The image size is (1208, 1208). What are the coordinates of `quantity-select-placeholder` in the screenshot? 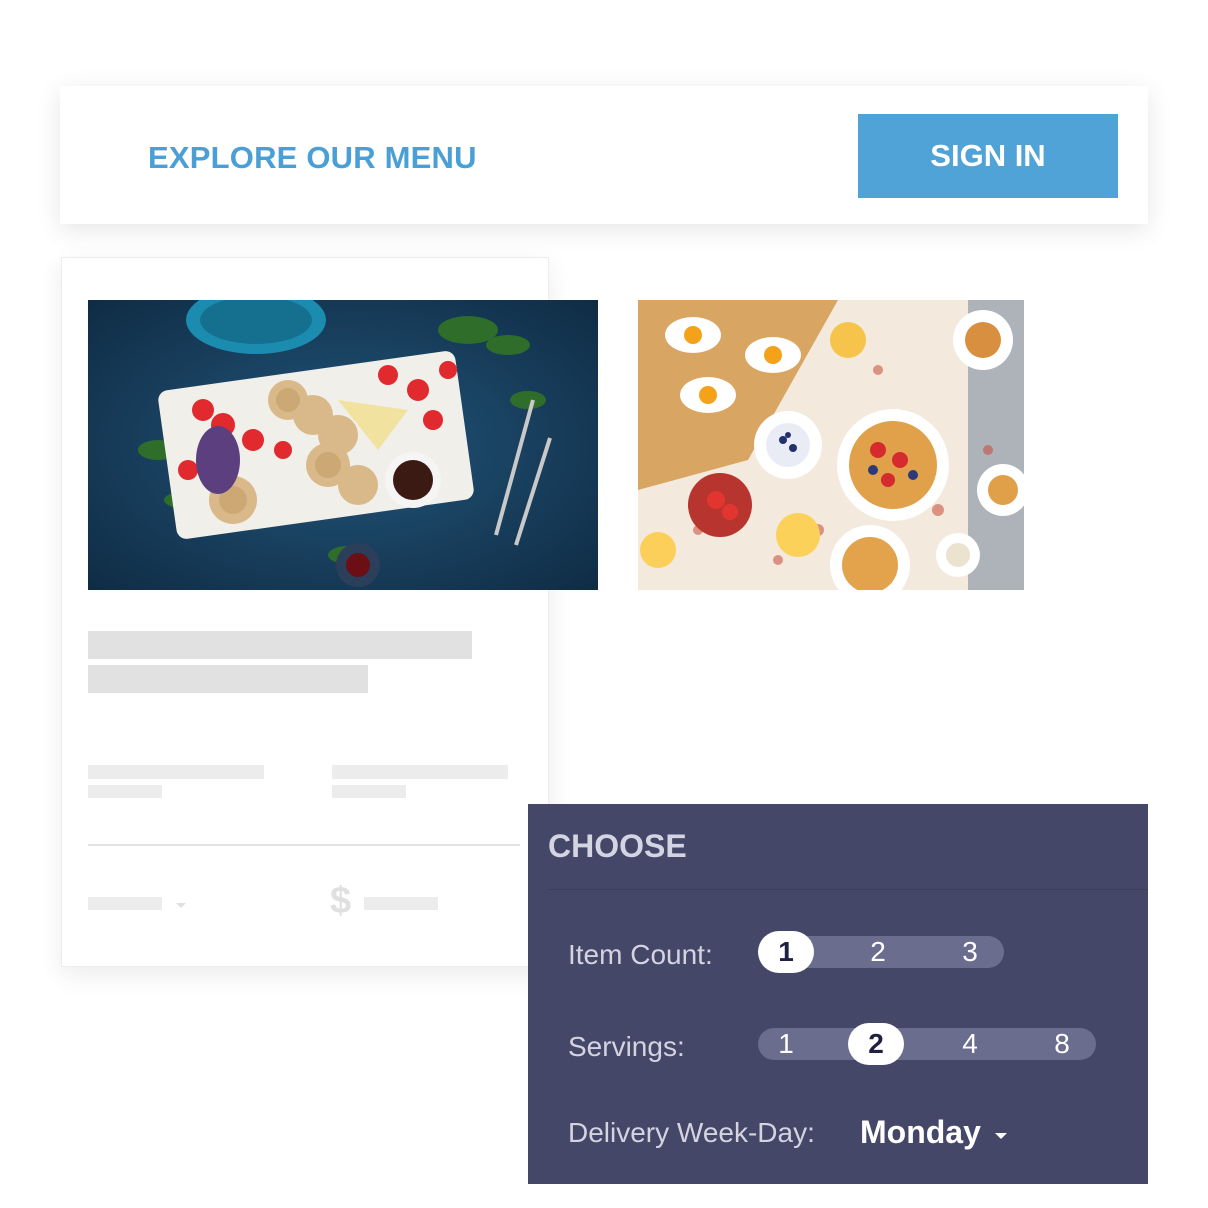 It's located at (125, 903).